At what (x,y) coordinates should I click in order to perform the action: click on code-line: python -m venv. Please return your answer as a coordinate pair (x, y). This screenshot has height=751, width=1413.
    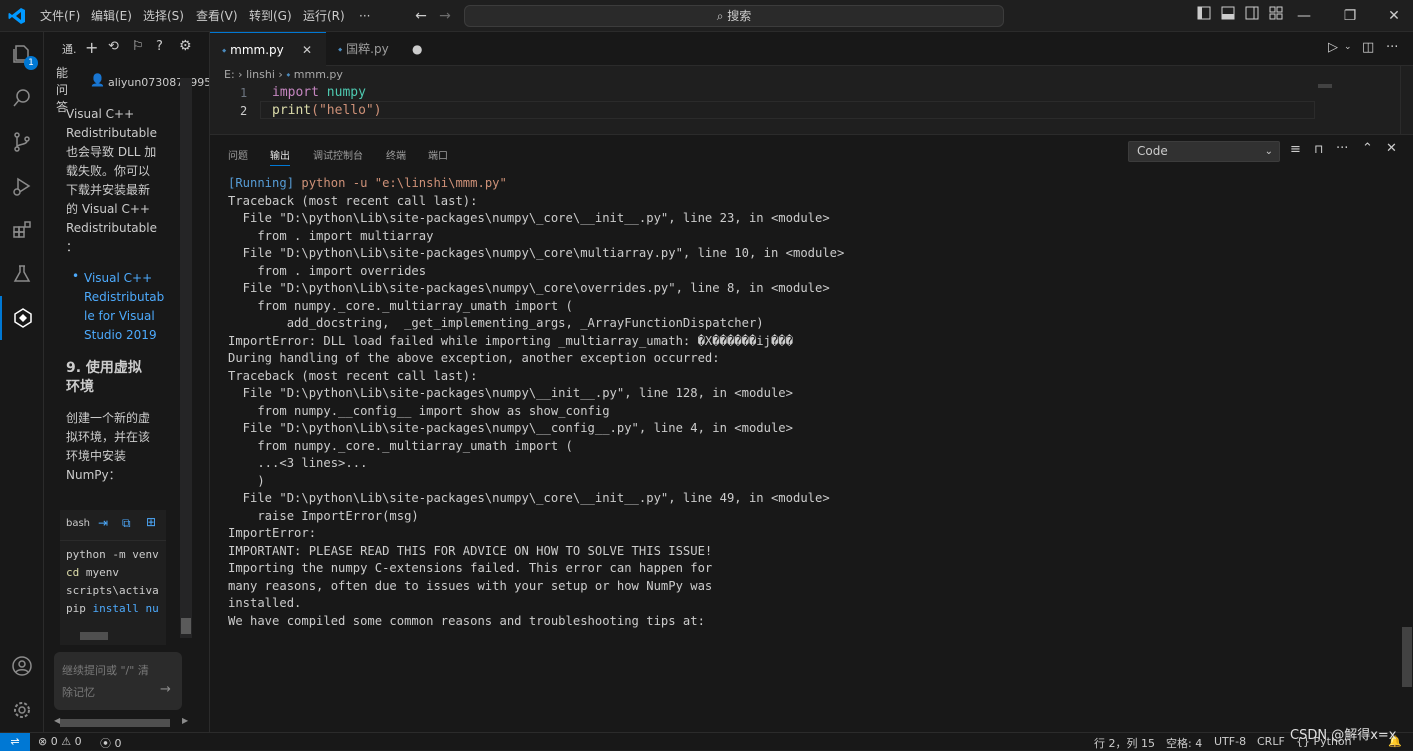
    Looking at the image, I should click on (112, 554).